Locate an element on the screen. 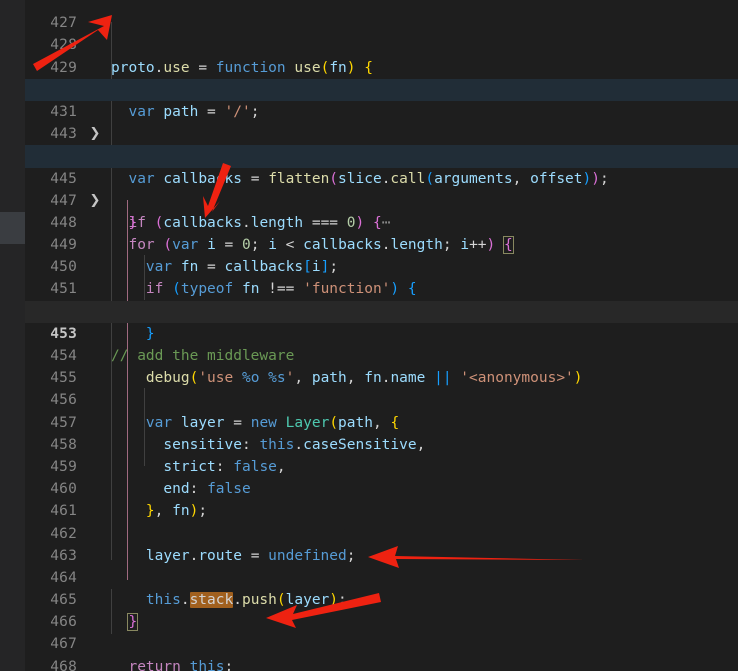 Image resolution: width=738 pixels, height=671 pixels. code-line: 462 layer.route = undefined; is located at coordinates (381, 532).